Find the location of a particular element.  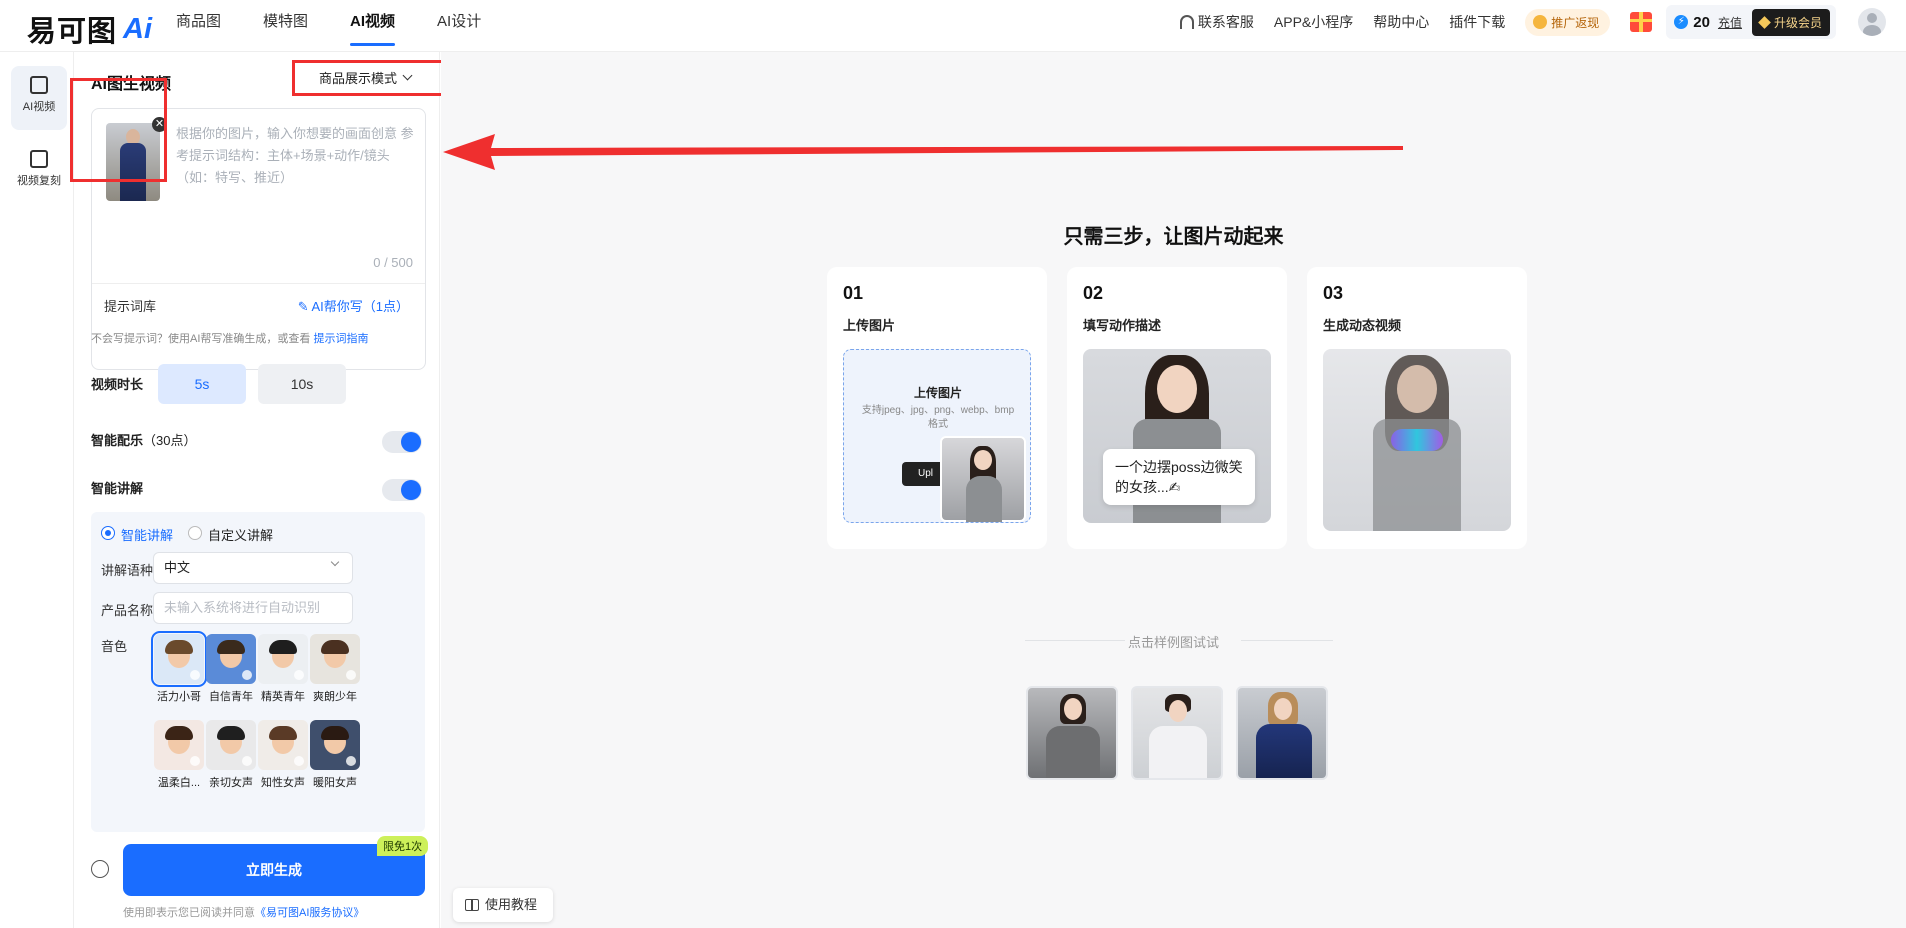

radio-smart-narration is located at coordinates (108, 533).